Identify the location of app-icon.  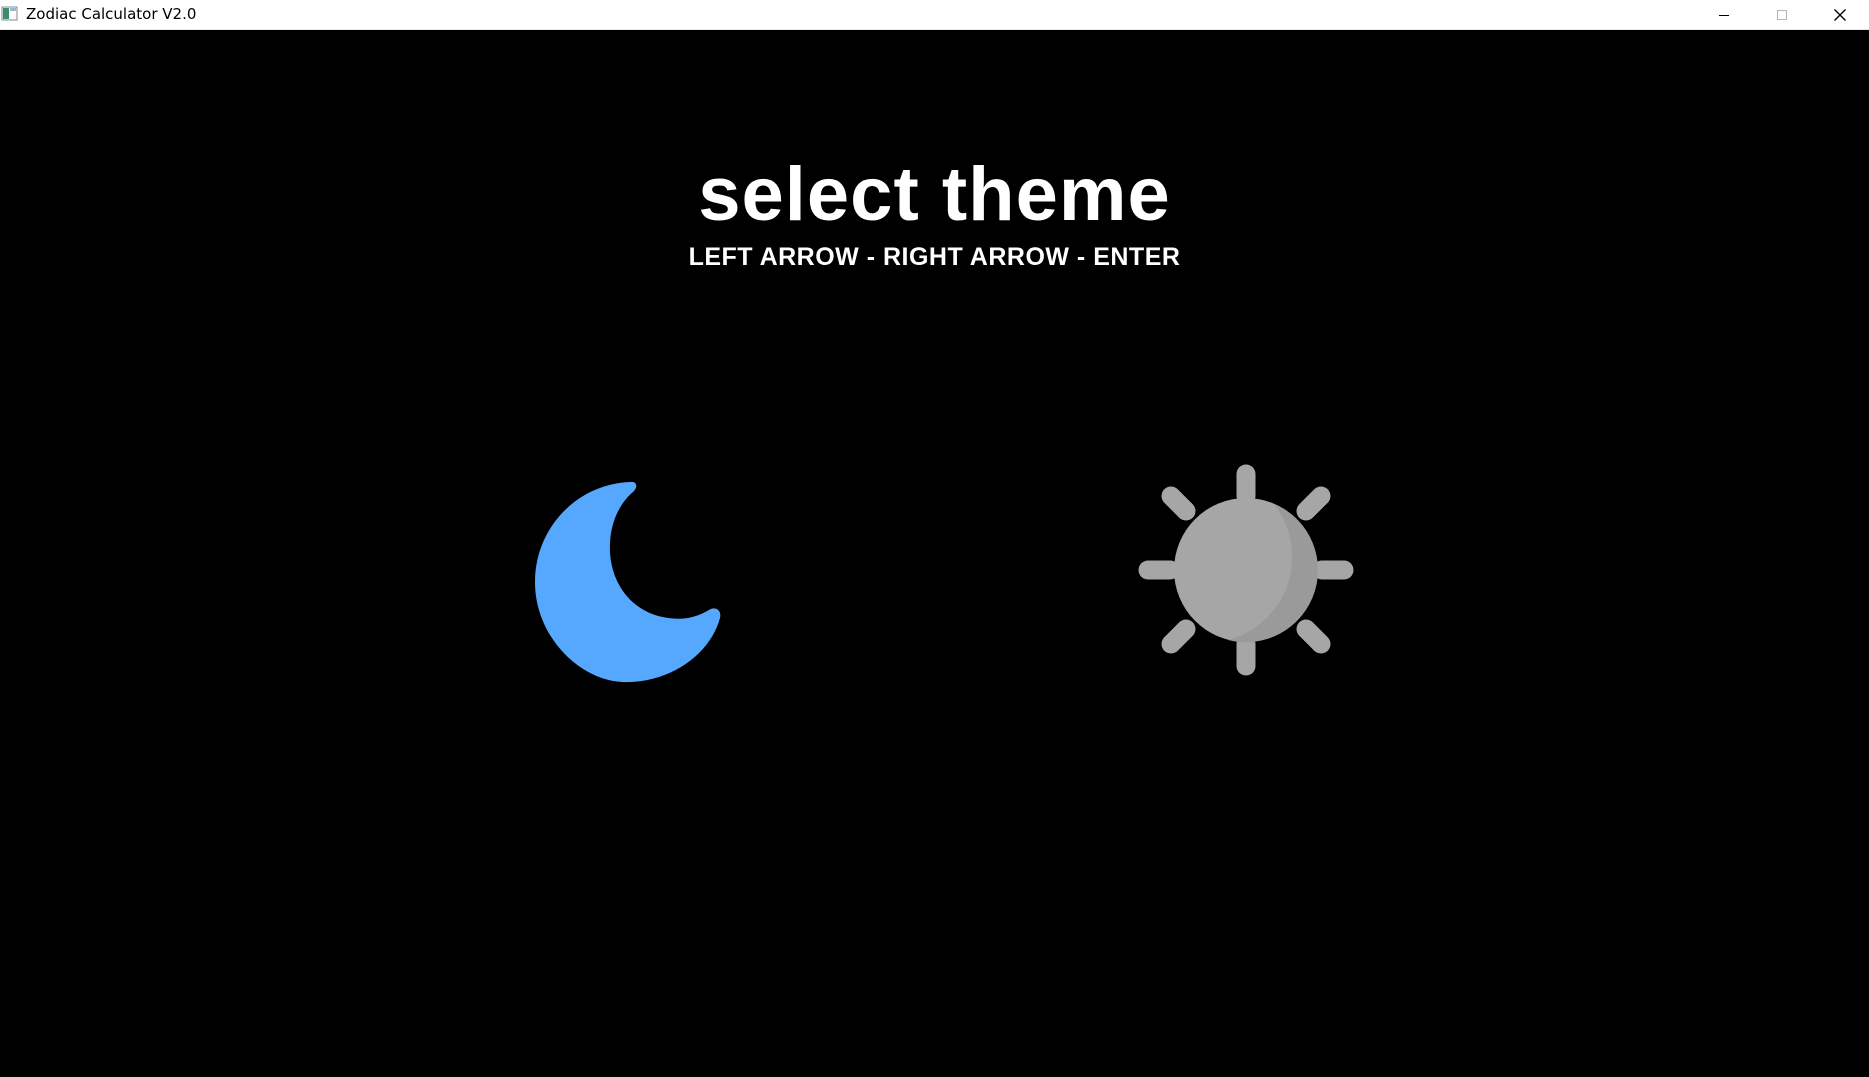
(9, 13).